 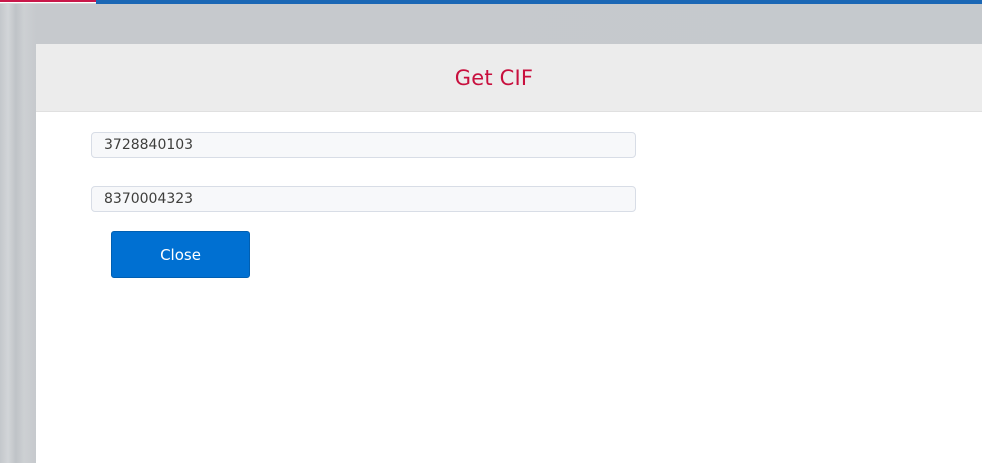 I want to click on active-tab-indicator, so click(x=48, y=2).